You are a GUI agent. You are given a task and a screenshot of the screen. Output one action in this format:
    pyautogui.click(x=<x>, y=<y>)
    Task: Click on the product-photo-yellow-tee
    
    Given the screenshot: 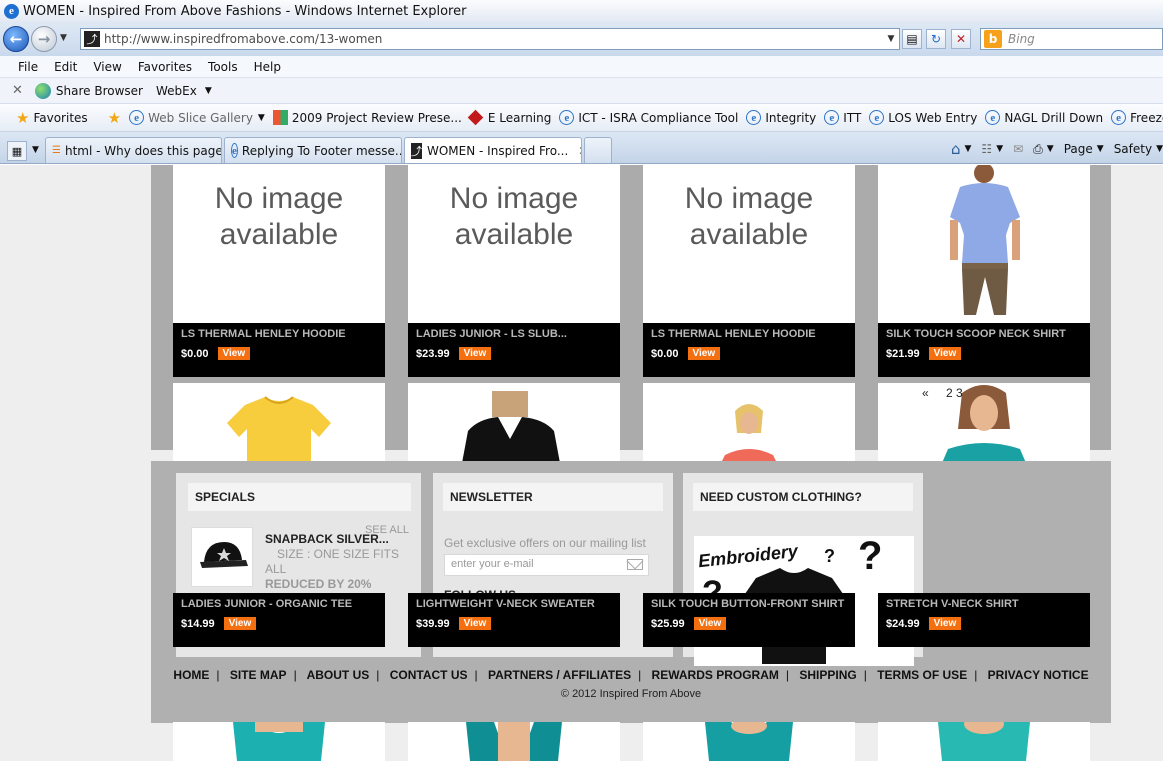 What is the action you would take?
    pyautogui.click(x=279, y=423)
    